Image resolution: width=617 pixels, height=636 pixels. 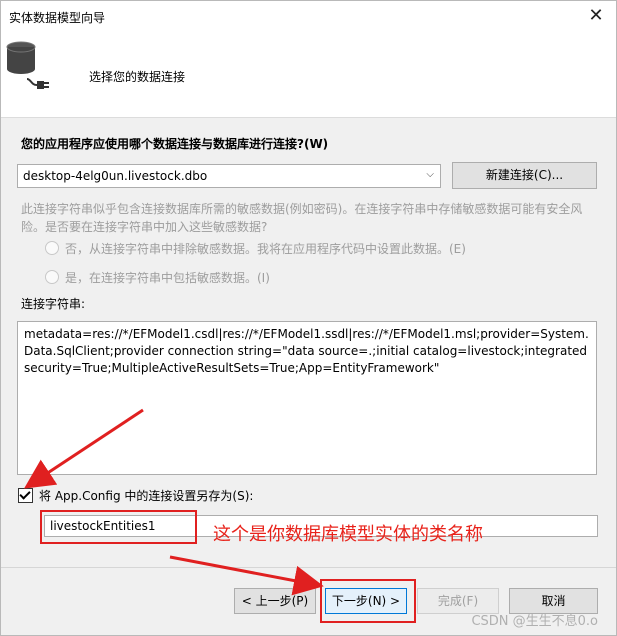 I want to click on arrow-to-next-button, so click(x=246, y=575).